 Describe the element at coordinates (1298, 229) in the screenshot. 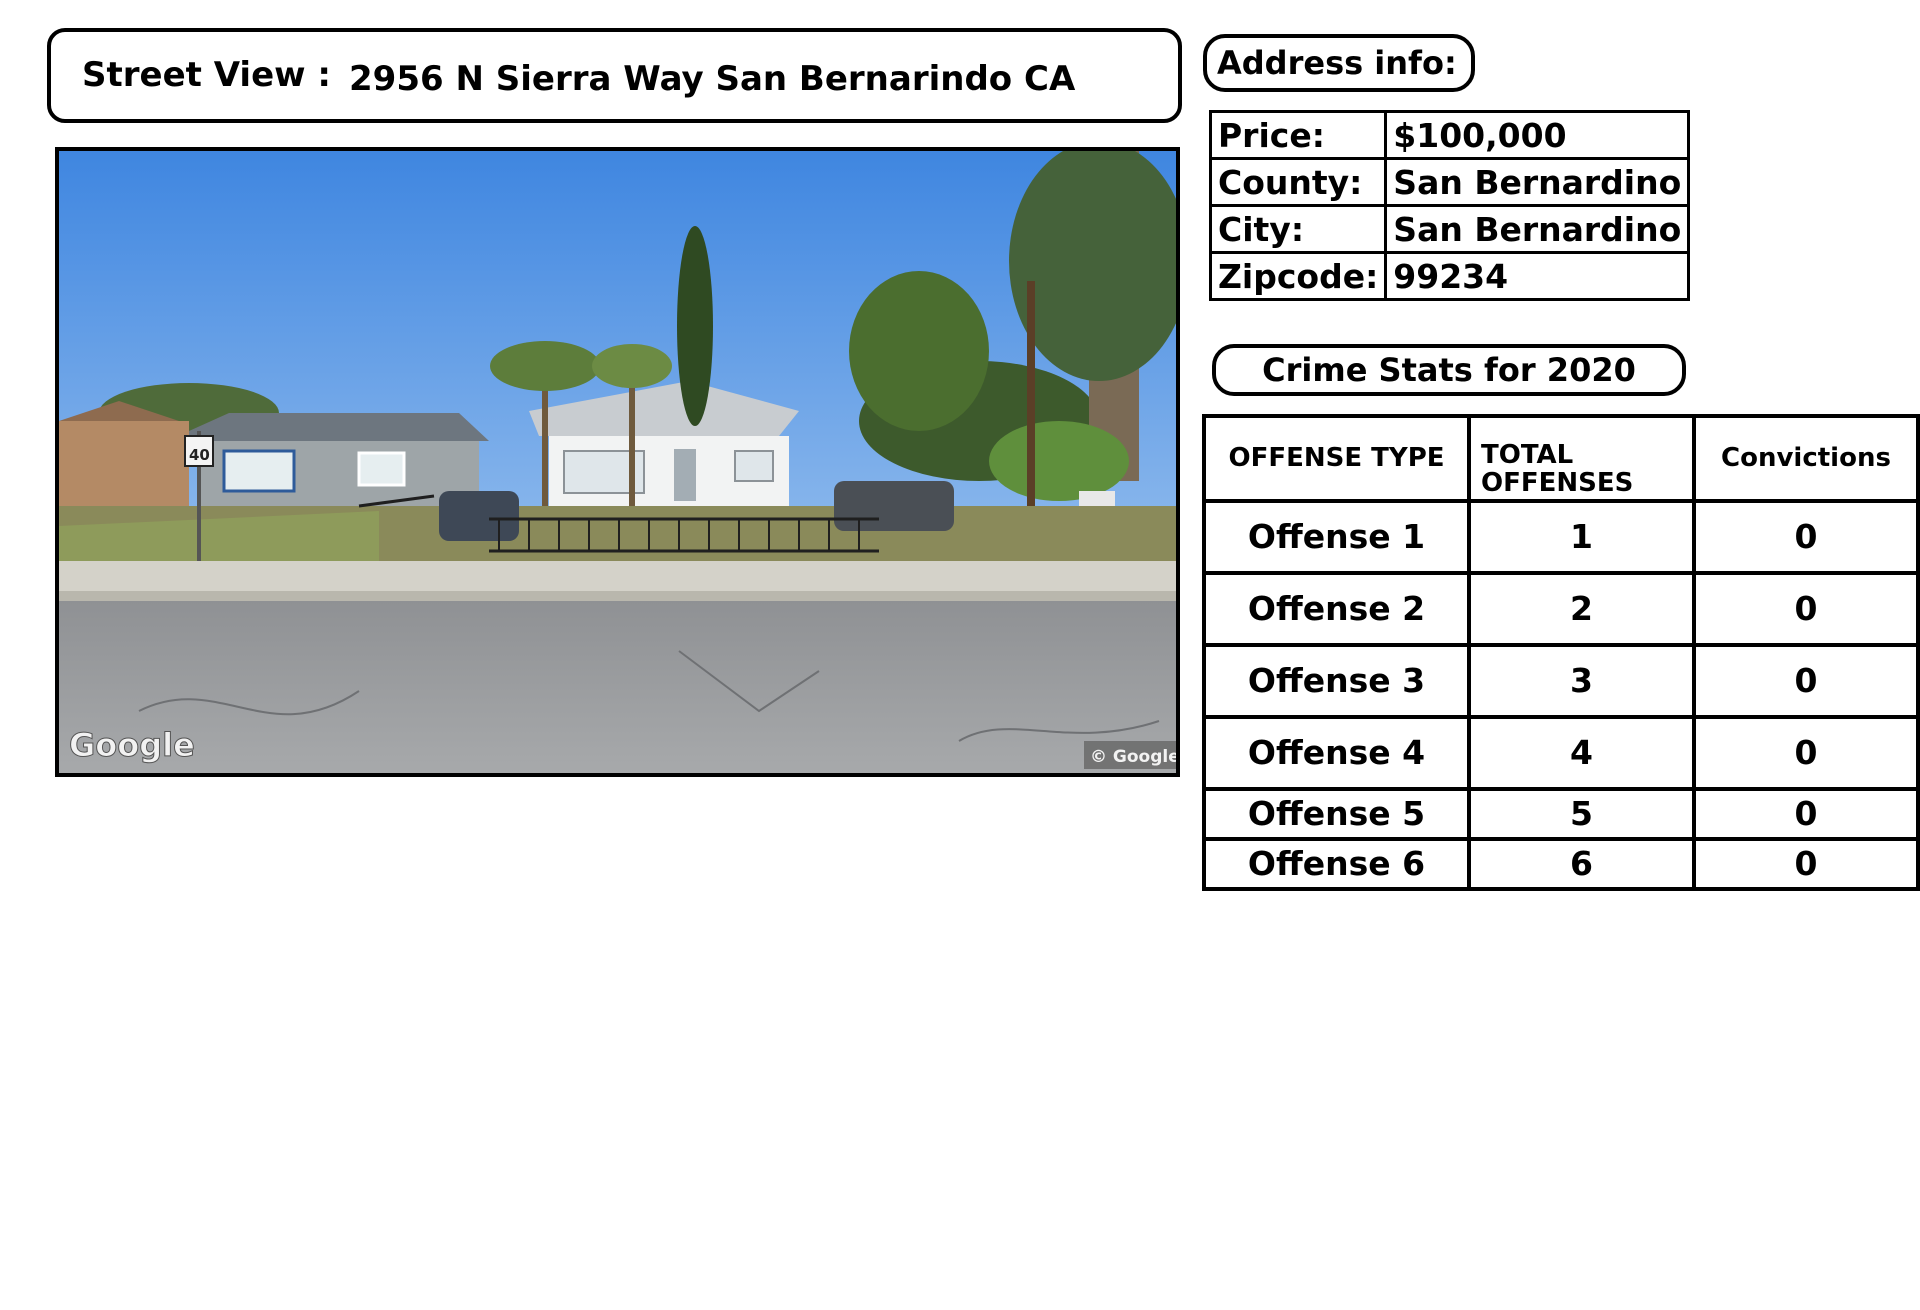

I see `city-label: City:` at that location.